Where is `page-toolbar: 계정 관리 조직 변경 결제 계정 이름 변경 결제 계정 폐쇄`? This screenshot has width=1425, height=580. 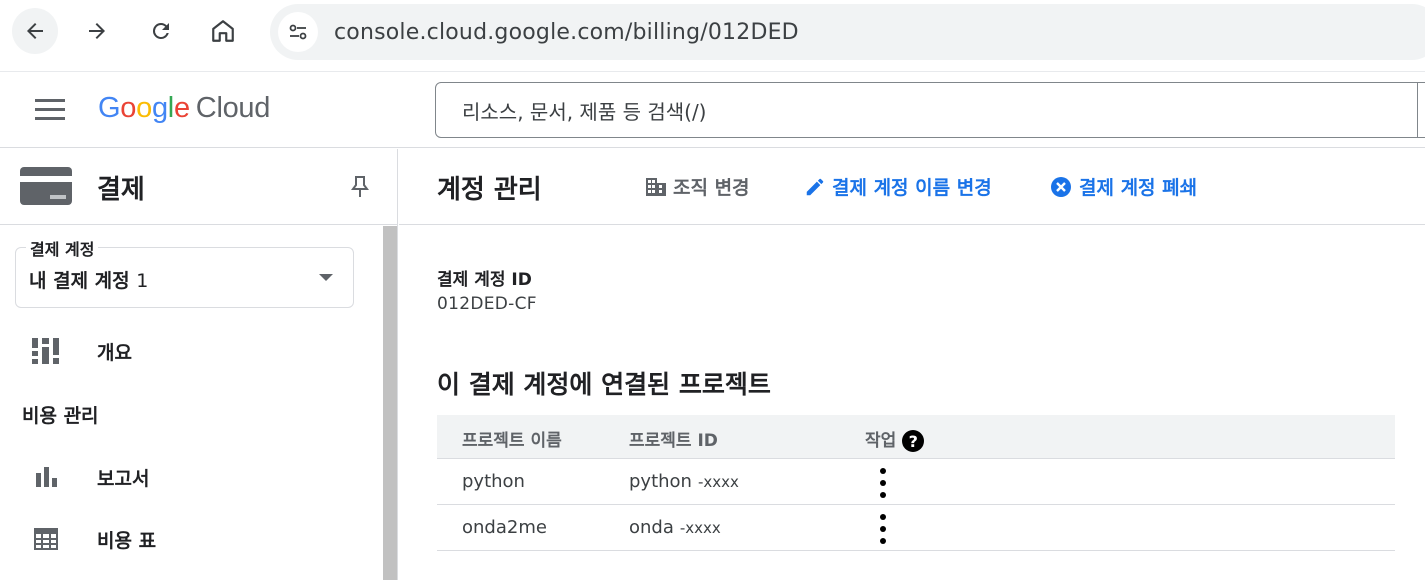 page-toolbar: 계정 관리 조직 변경 결제 계정 이름 변경 결제 계정 폐쇄 is located at coordinates (912, 187).